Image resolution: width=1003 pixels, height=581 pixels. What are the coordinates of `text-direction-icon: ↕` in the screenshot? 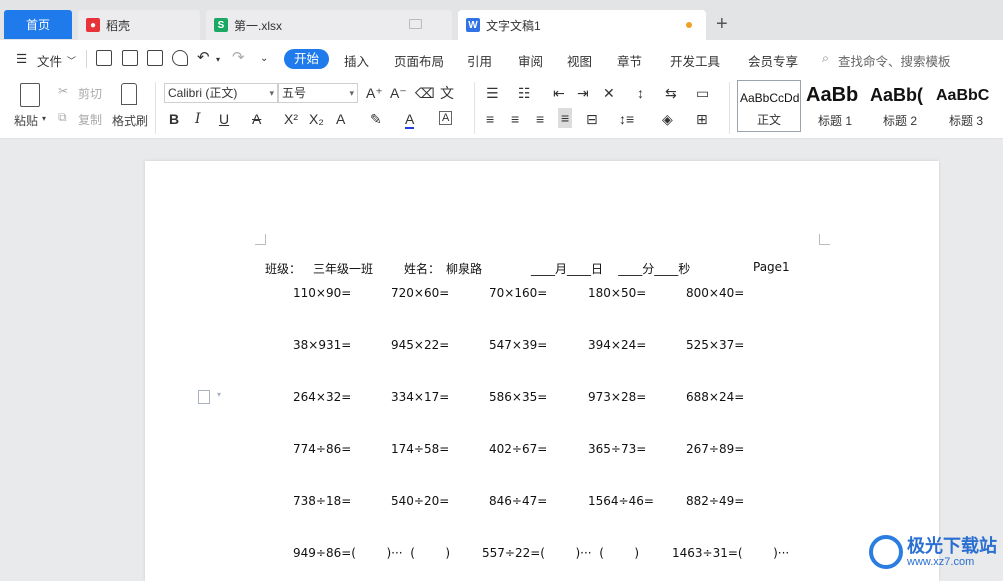 It's located at (640, 93).